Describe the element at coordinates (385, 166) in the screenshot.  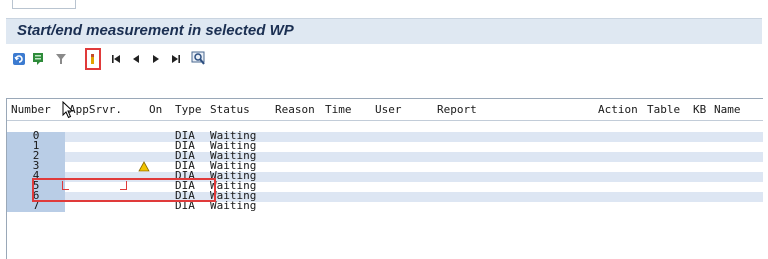
I see `table-row-selected: 3 DIA Waiting` at that location.